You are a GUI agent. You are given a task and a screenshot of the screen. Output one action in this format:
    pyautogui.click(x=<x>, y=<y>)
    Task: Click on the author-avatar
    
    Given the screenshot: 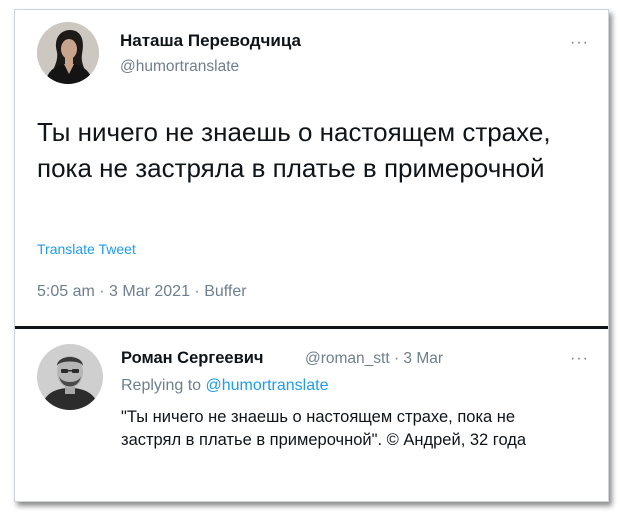 What is the action you would take?
    pyautogui.click(x=68, y=53)
    